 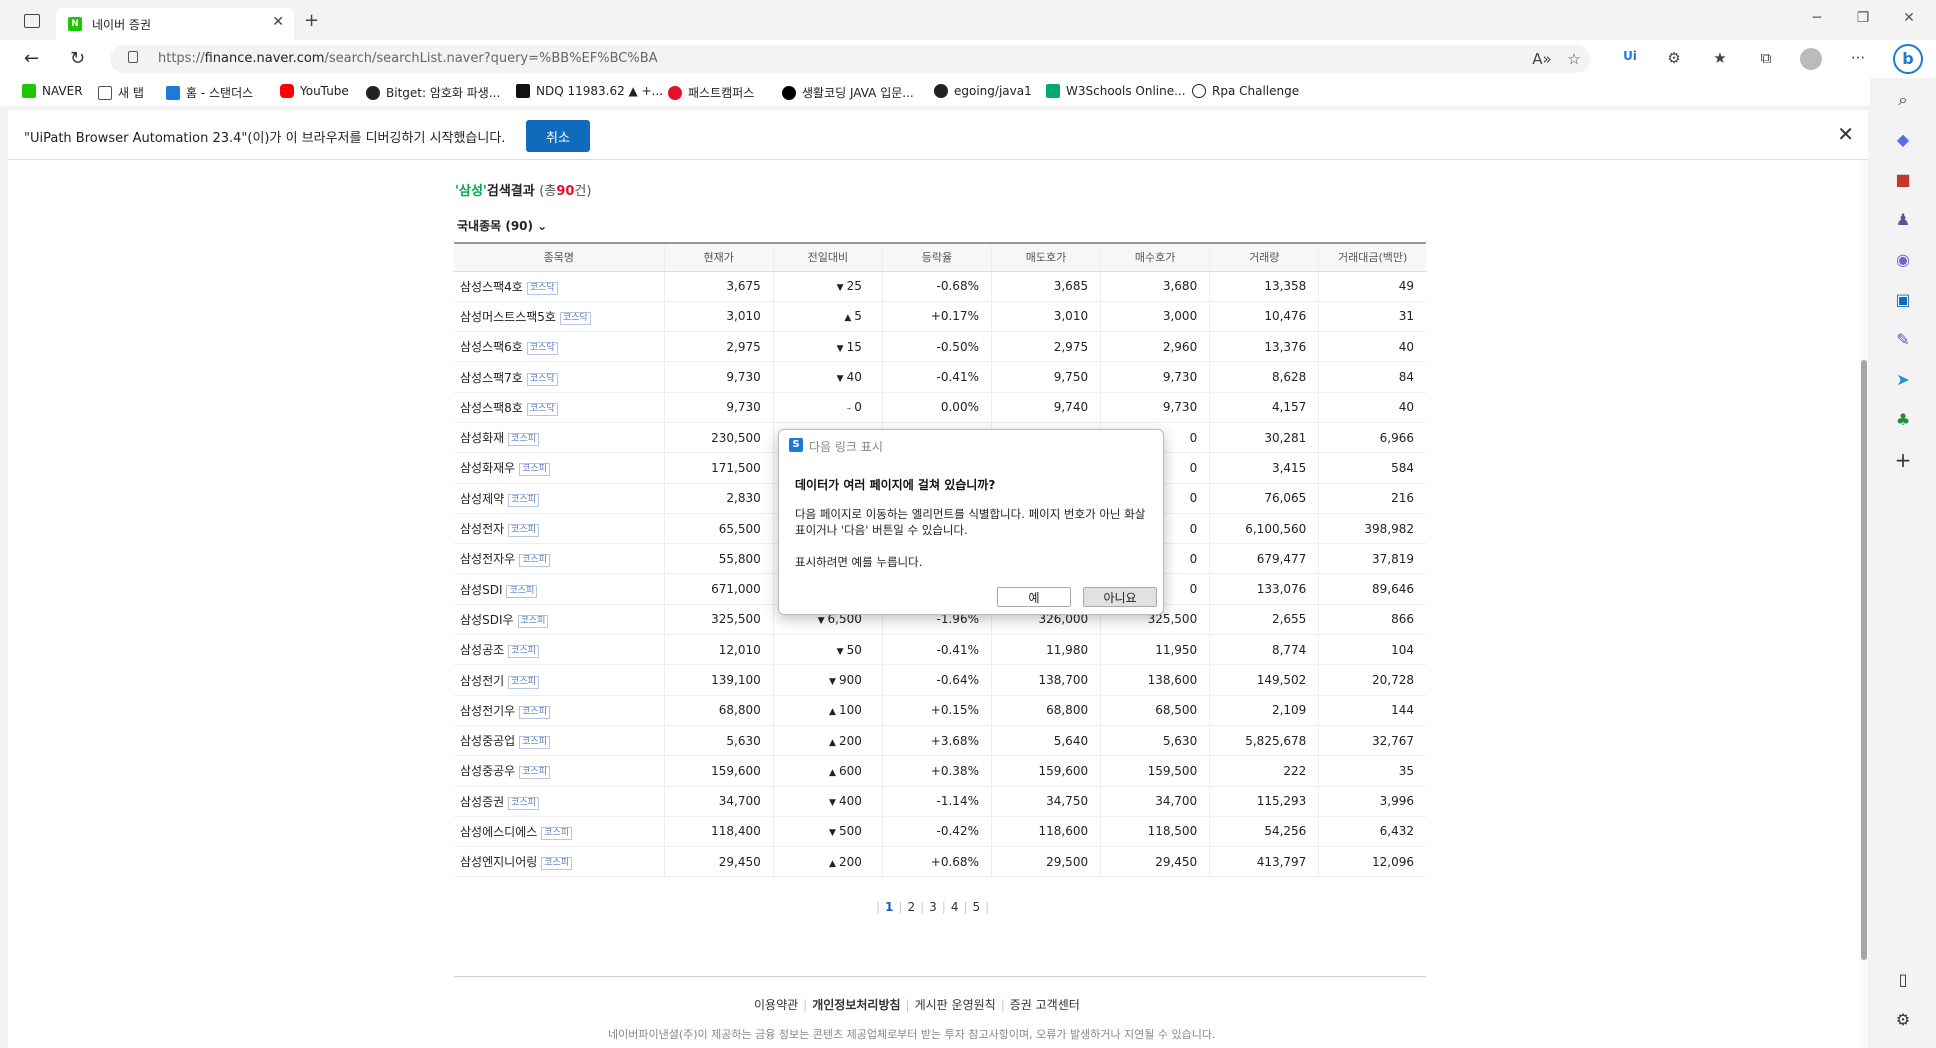 I want to click on bookmark-youtube: YouTube, so click(x=314, y=91).